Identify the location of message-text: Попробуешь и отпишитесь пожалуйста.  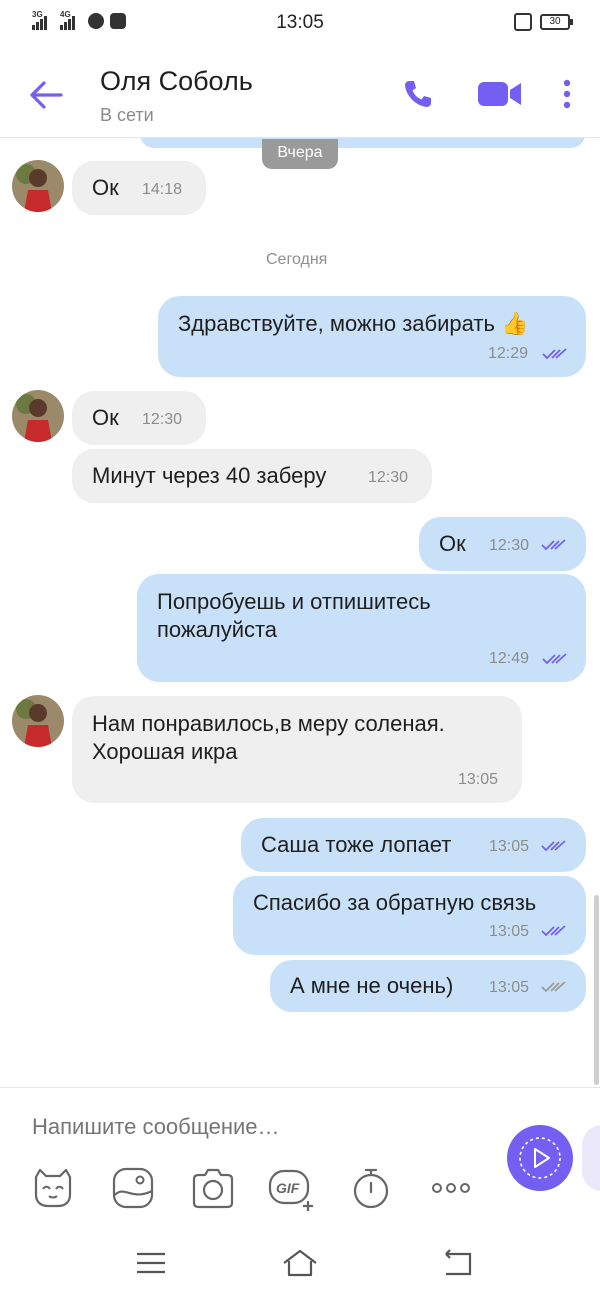
(294, 615).